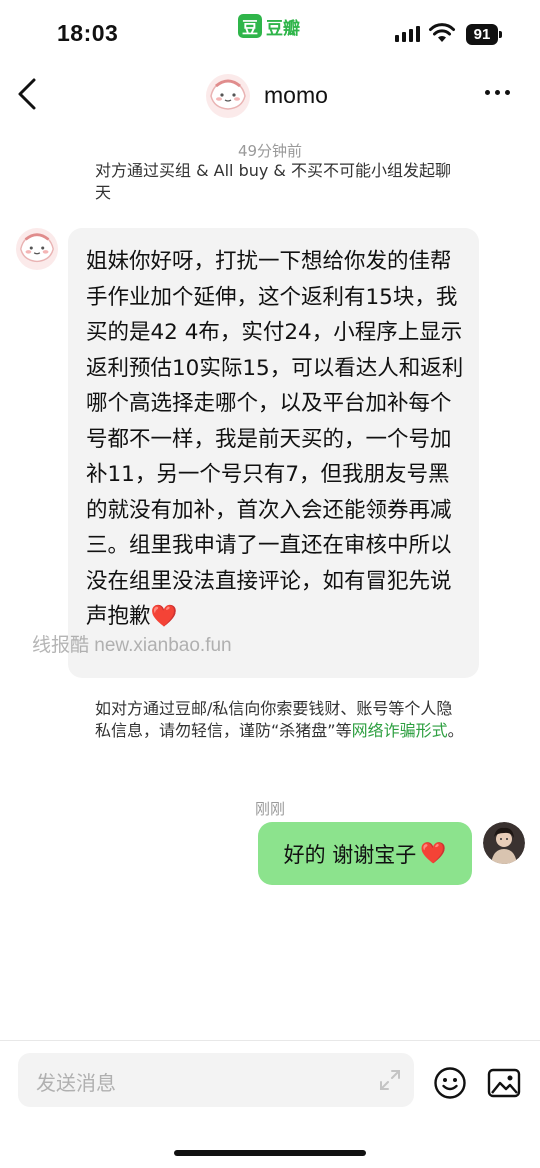 This screenshot has width=540, height=1168. What do you see at coordinates (400, 730) in the screenshot?
I see `fraud-info-link: 网络诈骗形式` at bounding box center [400, 730].